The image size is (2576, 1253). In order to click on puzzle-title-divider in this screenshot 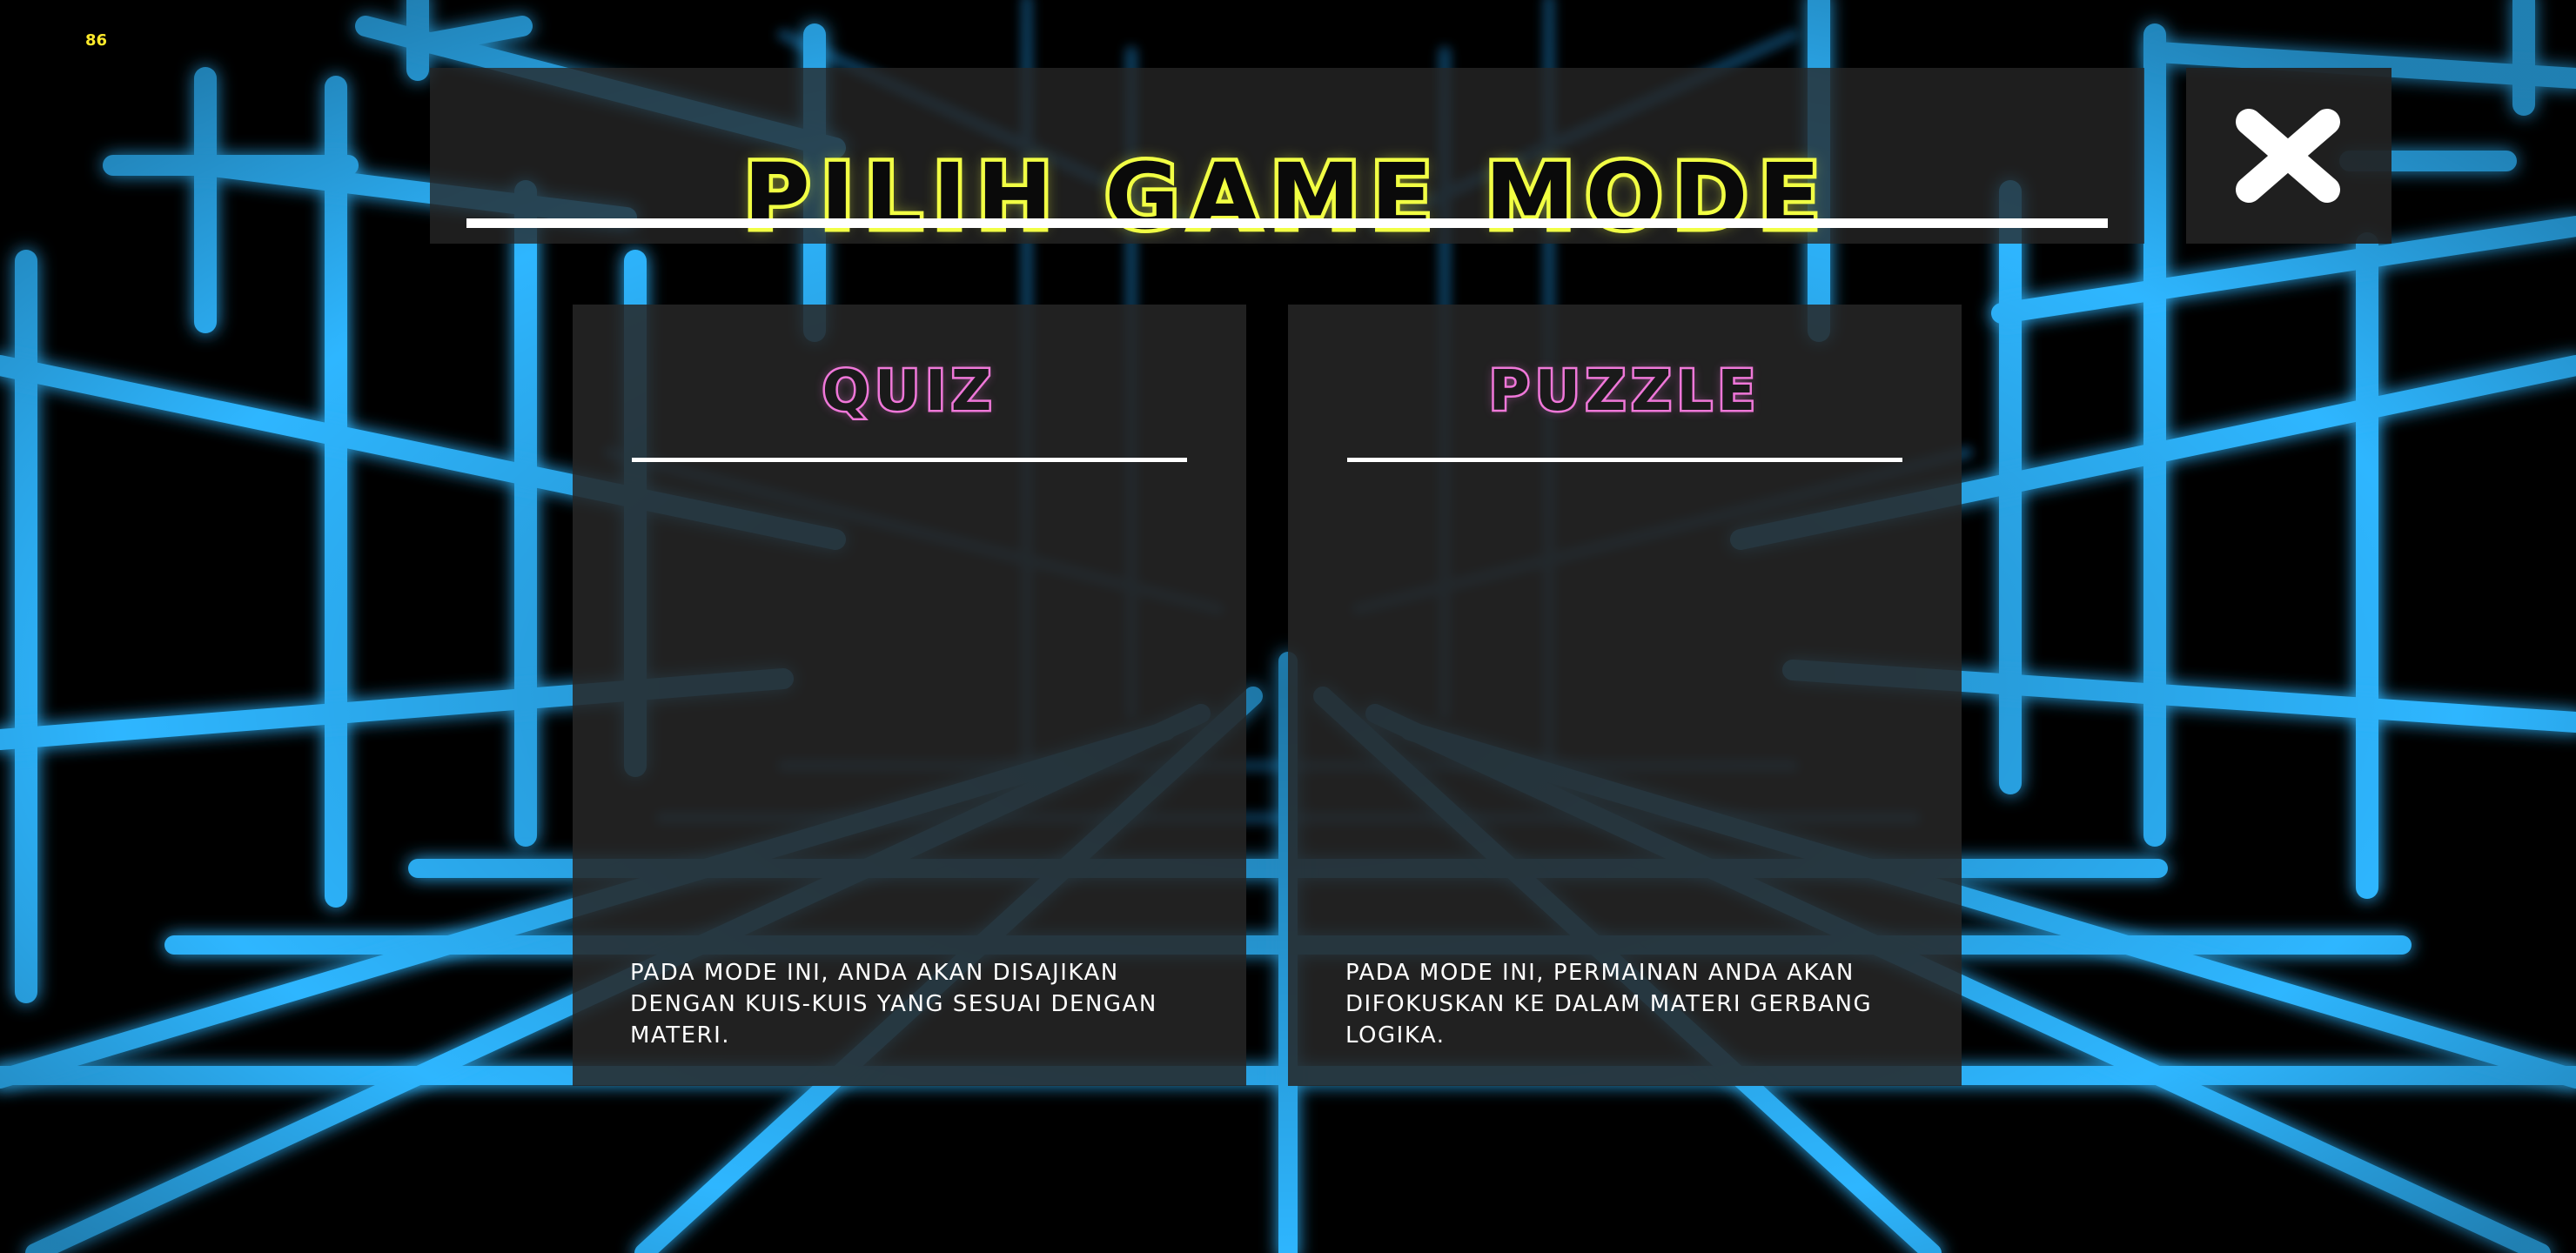, I will do `click(1624, 460)`.